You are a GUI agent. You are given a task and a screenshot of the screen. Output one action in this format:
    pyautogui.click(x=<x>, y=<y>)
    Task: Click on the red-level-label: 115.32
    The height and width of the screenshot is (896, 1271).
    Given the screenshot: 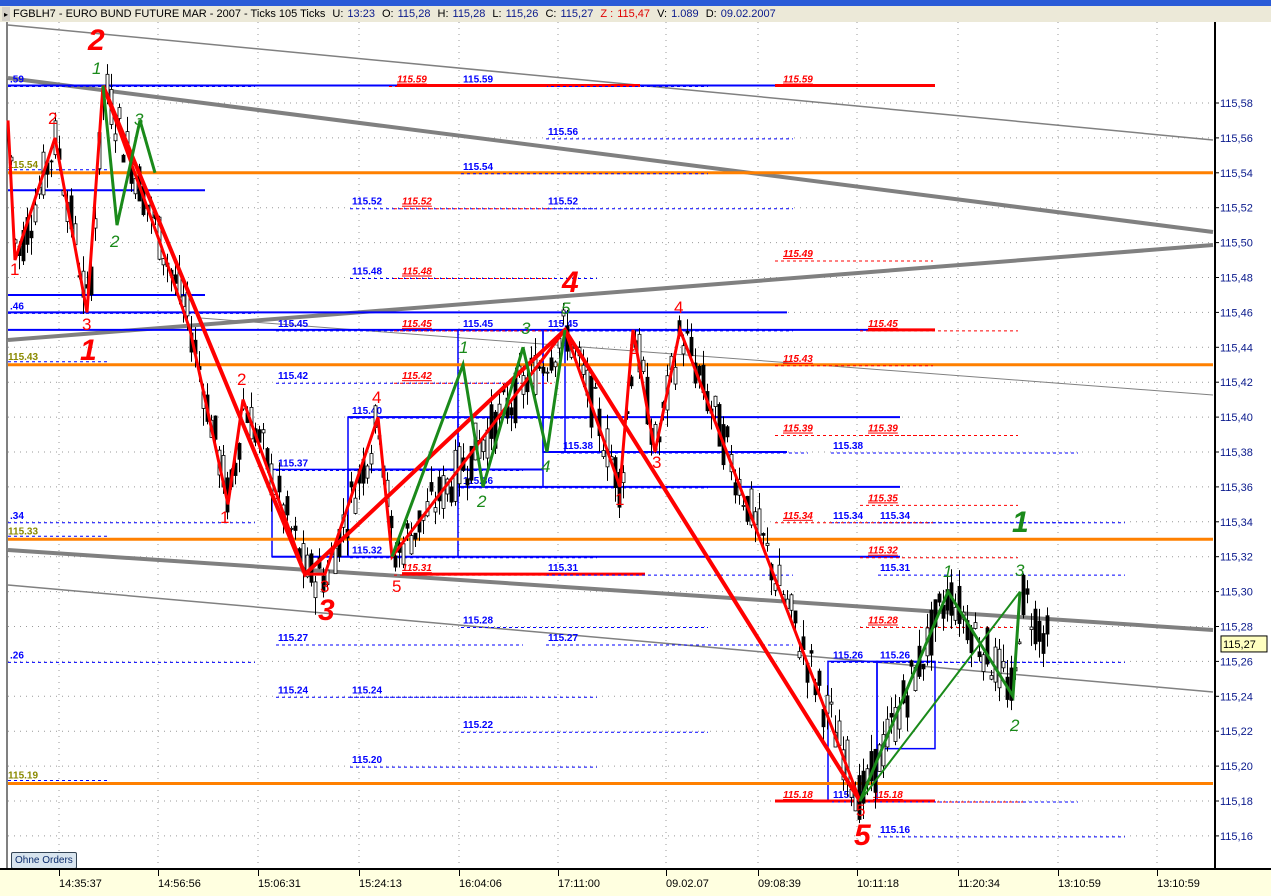 What is the action you would take?
    pyautogui.click(x=883, y=551)
    